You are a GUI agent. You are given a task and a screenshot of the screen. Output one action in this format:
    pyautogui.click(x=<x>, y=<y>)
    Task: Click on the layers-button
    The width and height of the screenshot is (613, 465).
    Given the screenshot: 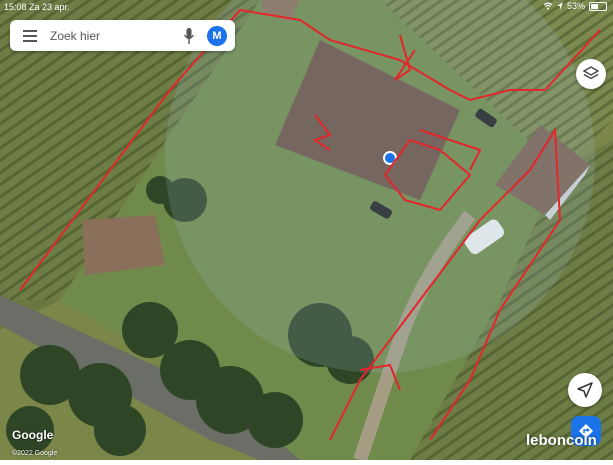 What is the action you would take?
    pyautogui.click(x=591, y=74)
    